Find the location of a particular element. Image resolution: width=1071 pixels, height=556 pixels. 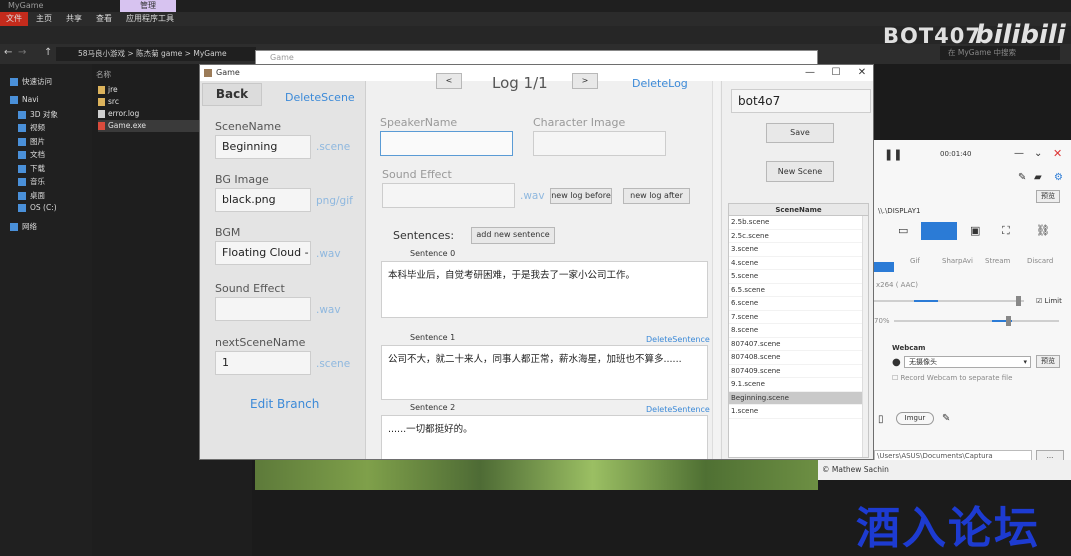

back-button: Back is located at coordinates (232, 94).